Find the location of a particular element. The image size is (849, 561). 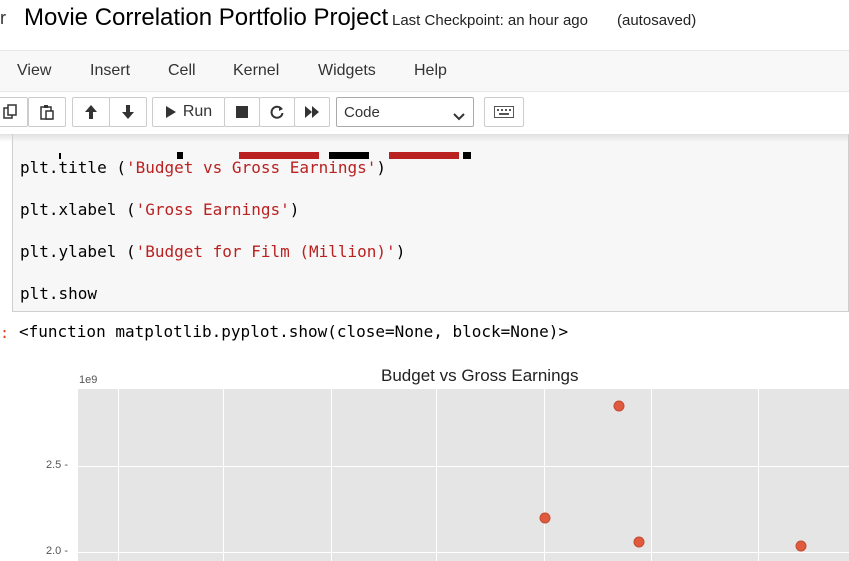

paste-button is located at coordinates (47, 112).